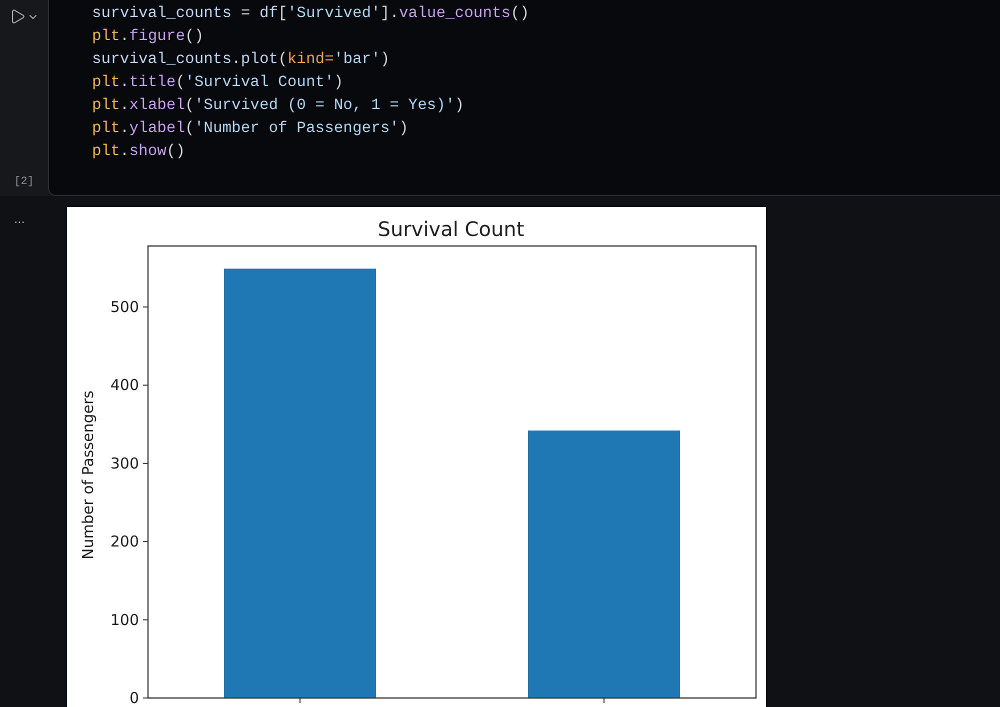 The width and height of the screenshot is (1000, 707). What do you see at coordinates (88, 475) in the screenshot?
I see `y-axis-label: Number of Passengers` at bounding box center [88, 475].